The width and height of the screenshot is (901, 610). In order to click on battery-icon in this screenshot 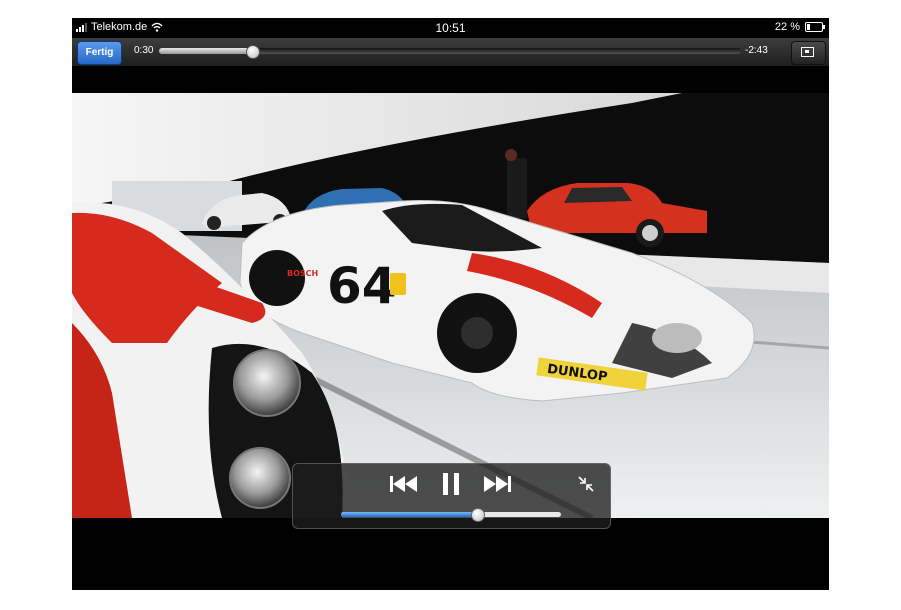, I will do `click(815, 27)`.